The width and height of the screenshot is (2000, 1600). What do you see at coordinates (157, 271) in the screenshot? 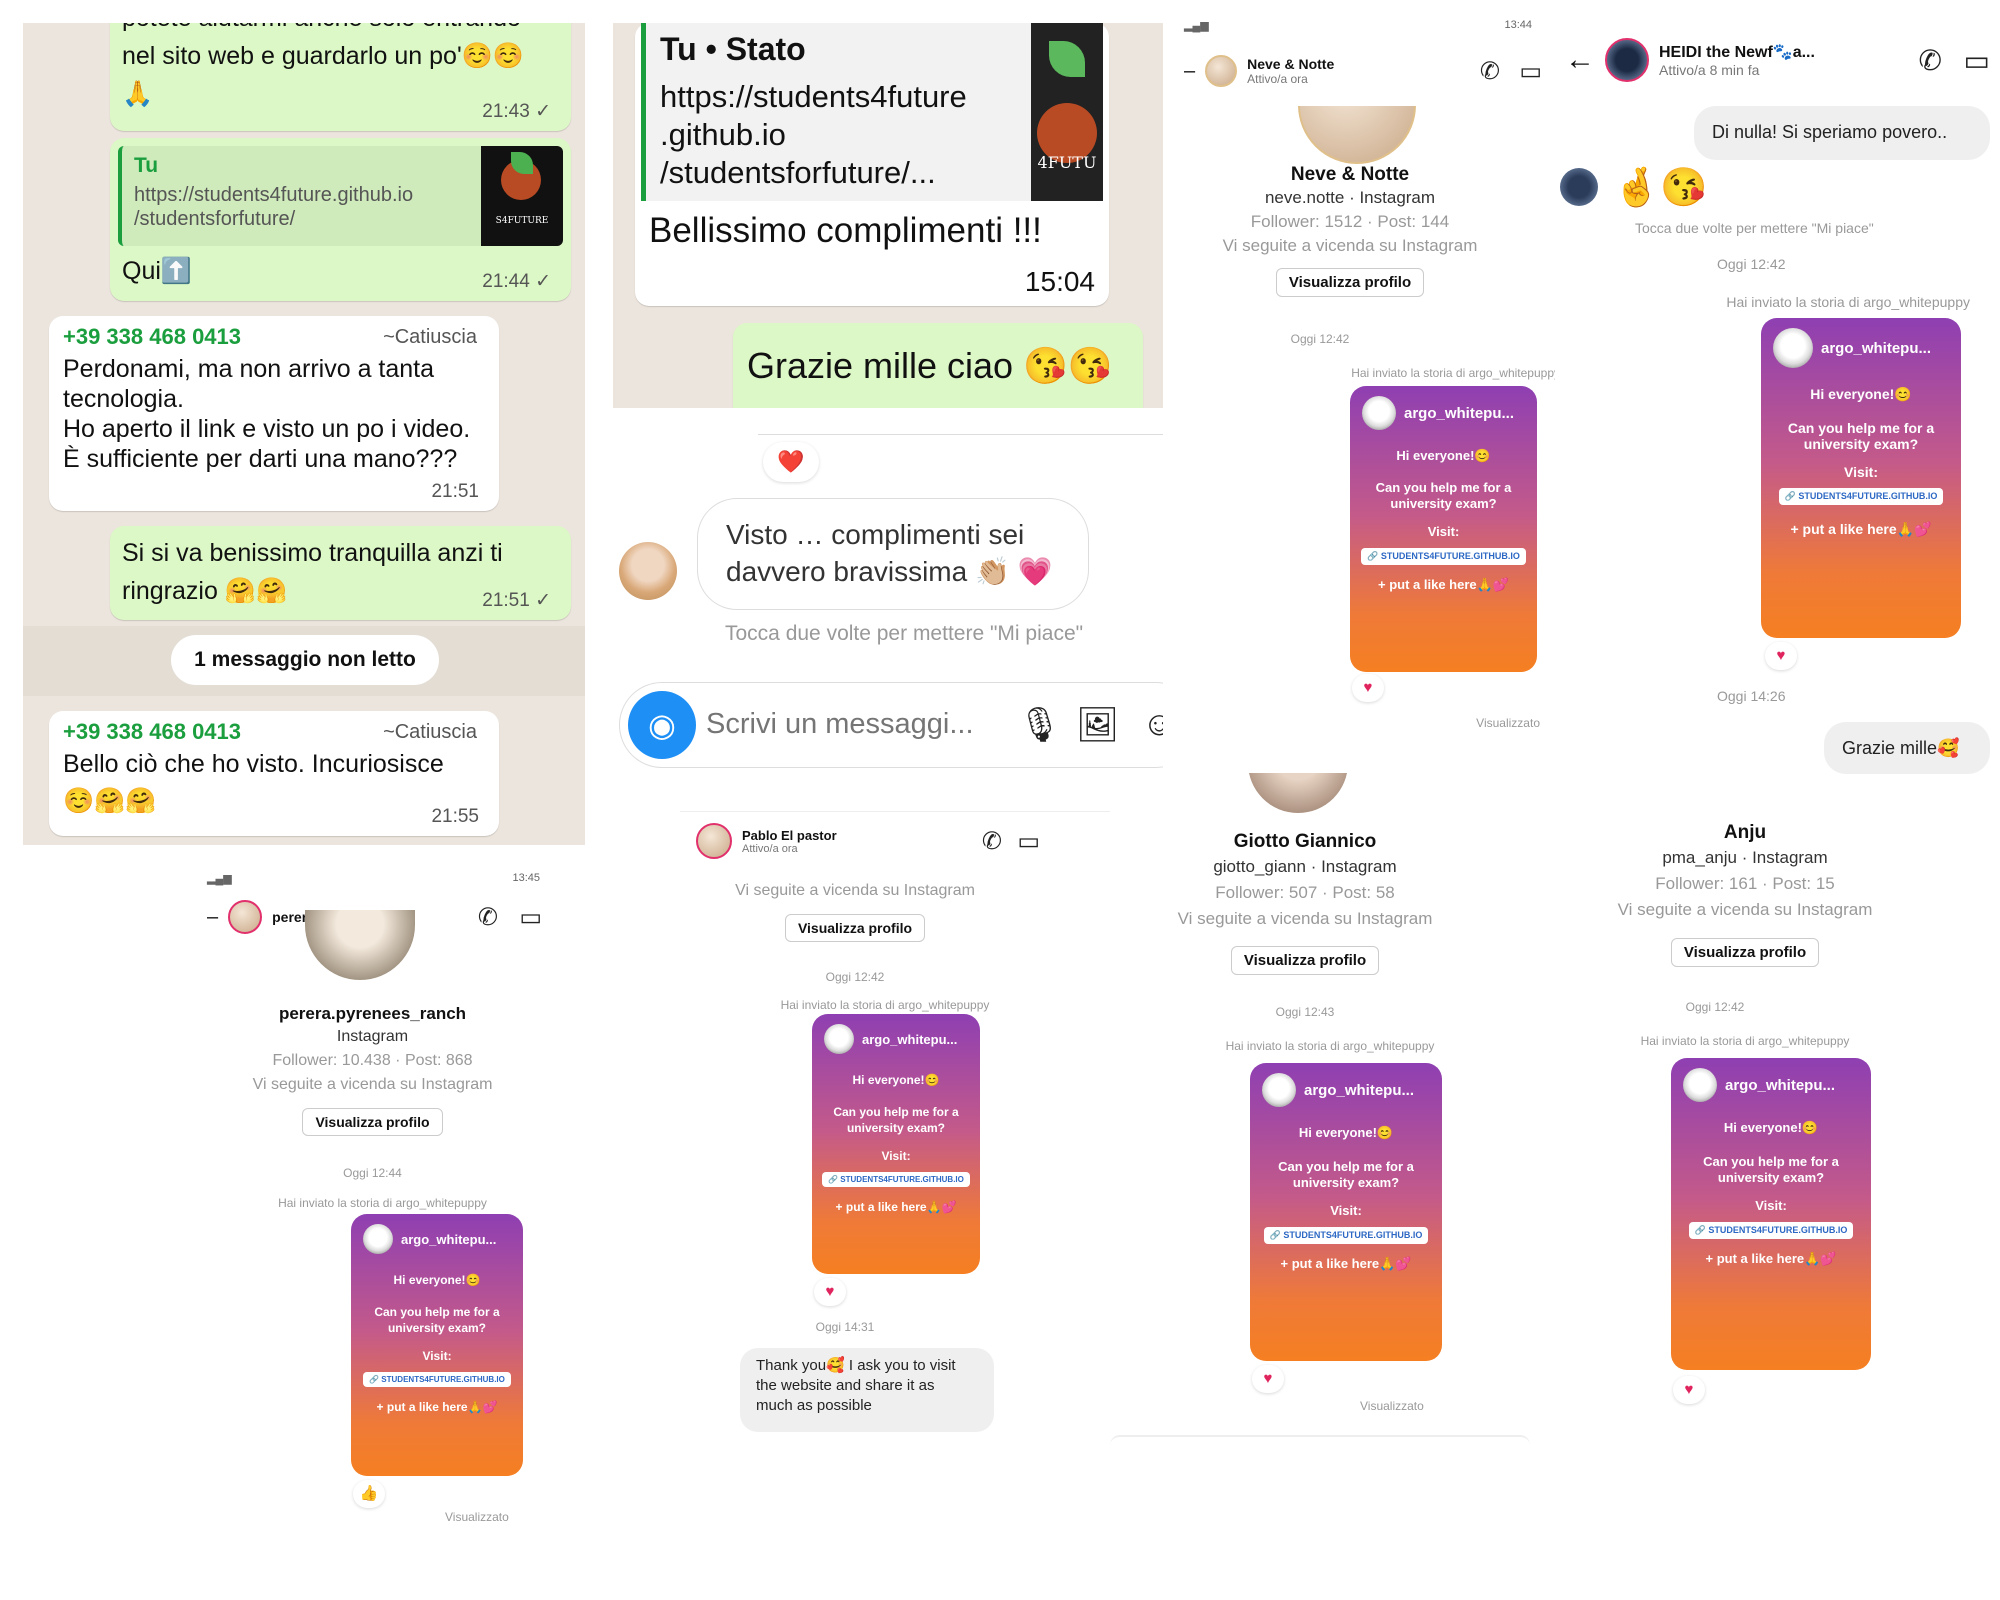
I see `message-text: Qui⬆️` at bounding box center [157, 271].